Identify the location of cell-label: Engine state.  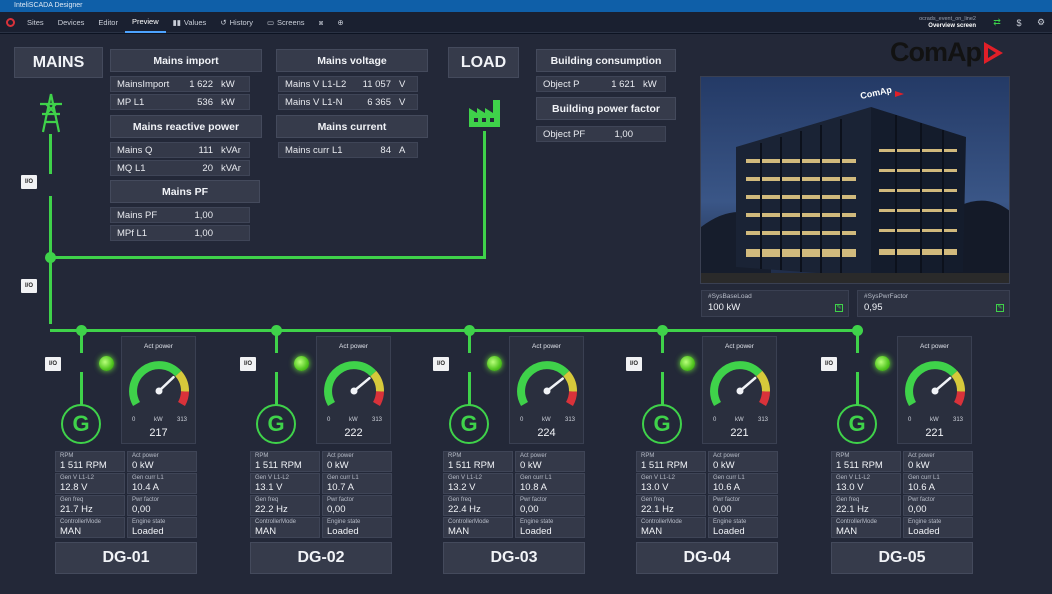
(925, 522).